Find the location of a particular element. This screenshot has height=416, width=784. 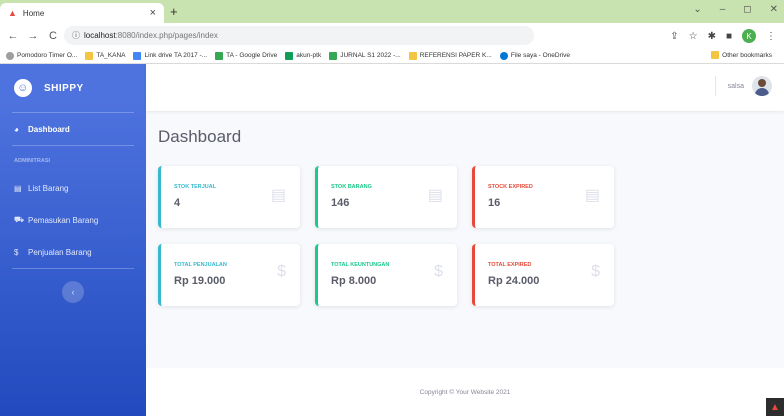

card-value: 4 is located at coordinates (177, 203).